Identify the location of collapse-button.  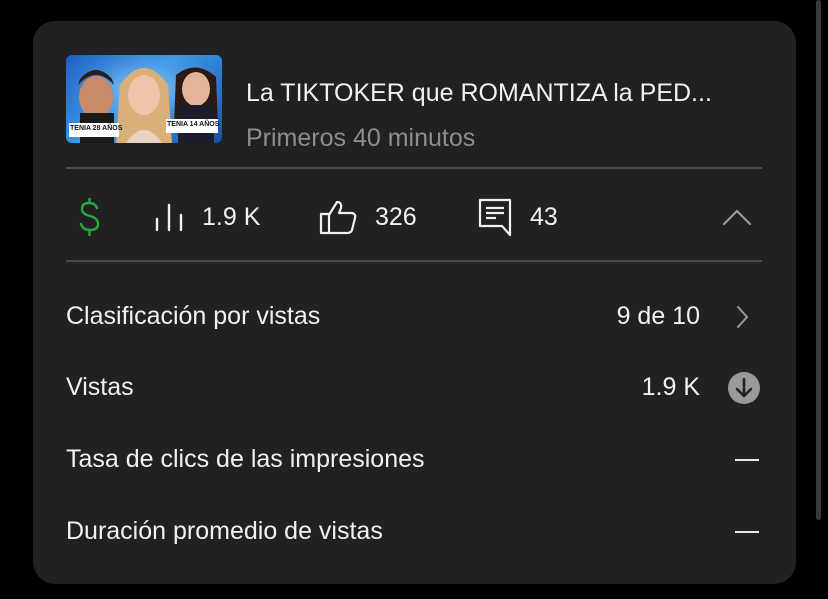
(737, 217).